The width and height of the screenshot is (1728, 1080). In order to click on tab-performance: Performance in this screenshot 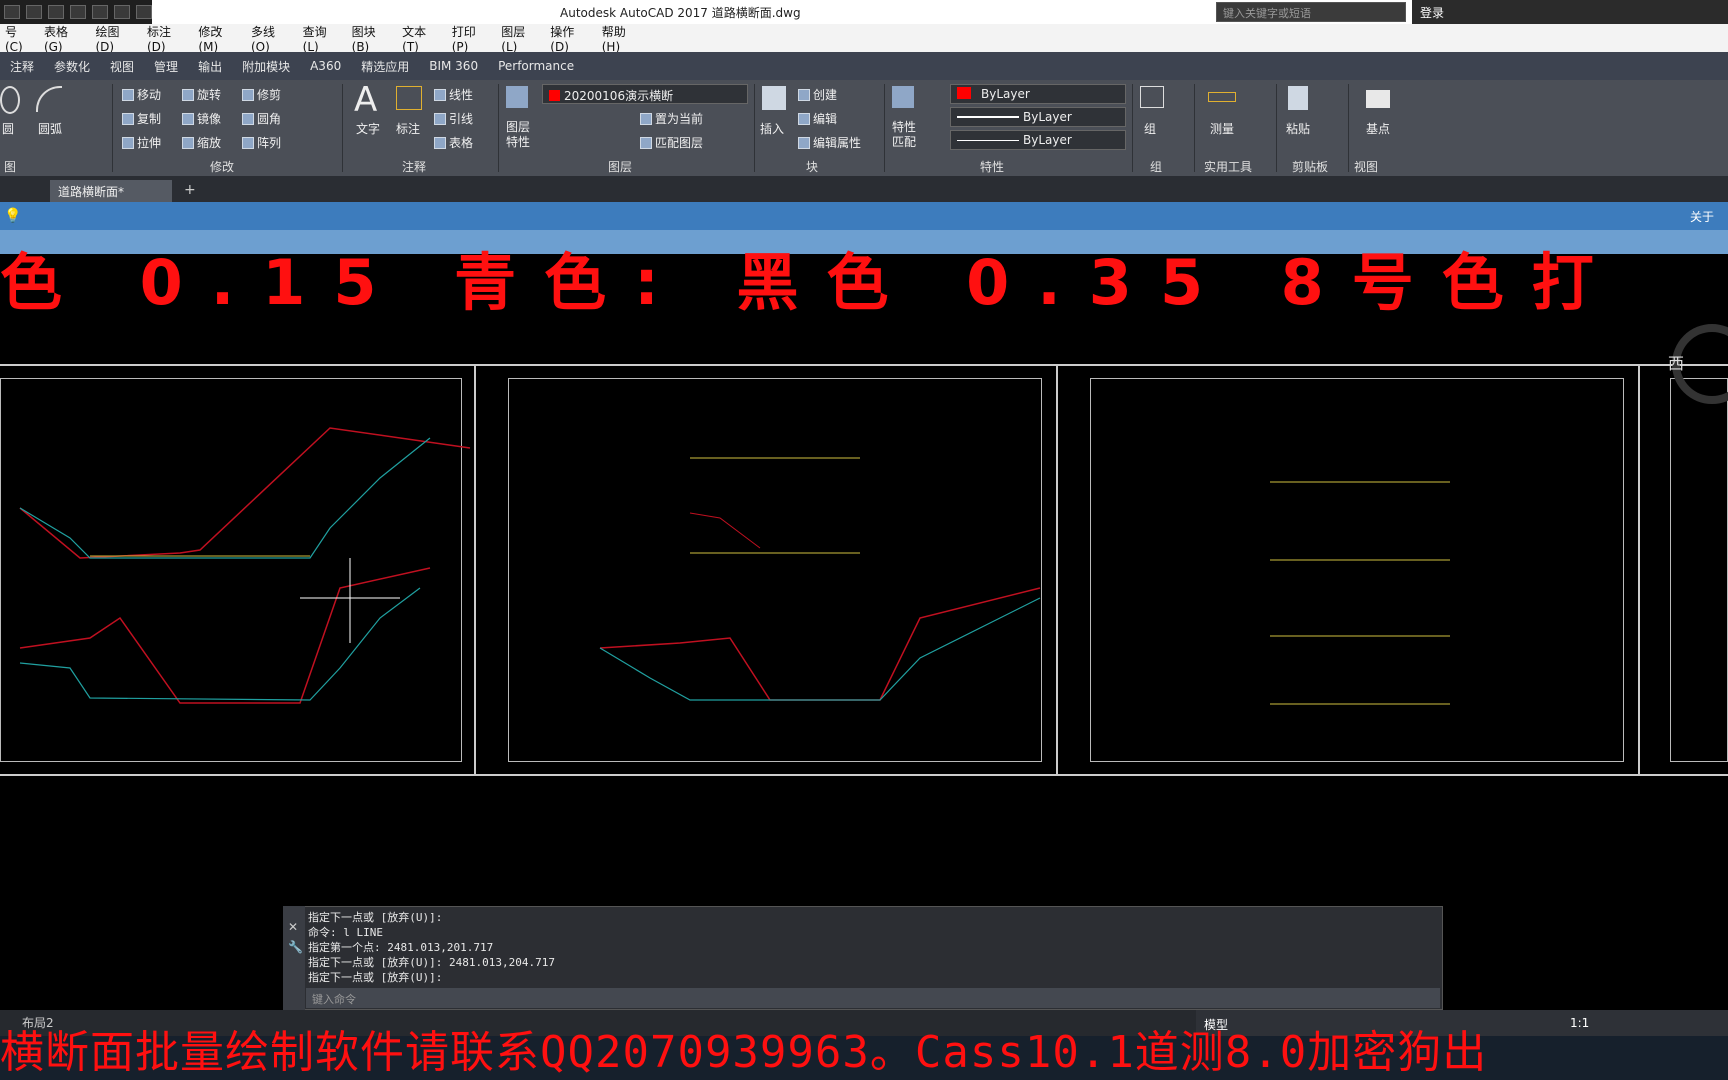, I will do `click(536, 66)`.